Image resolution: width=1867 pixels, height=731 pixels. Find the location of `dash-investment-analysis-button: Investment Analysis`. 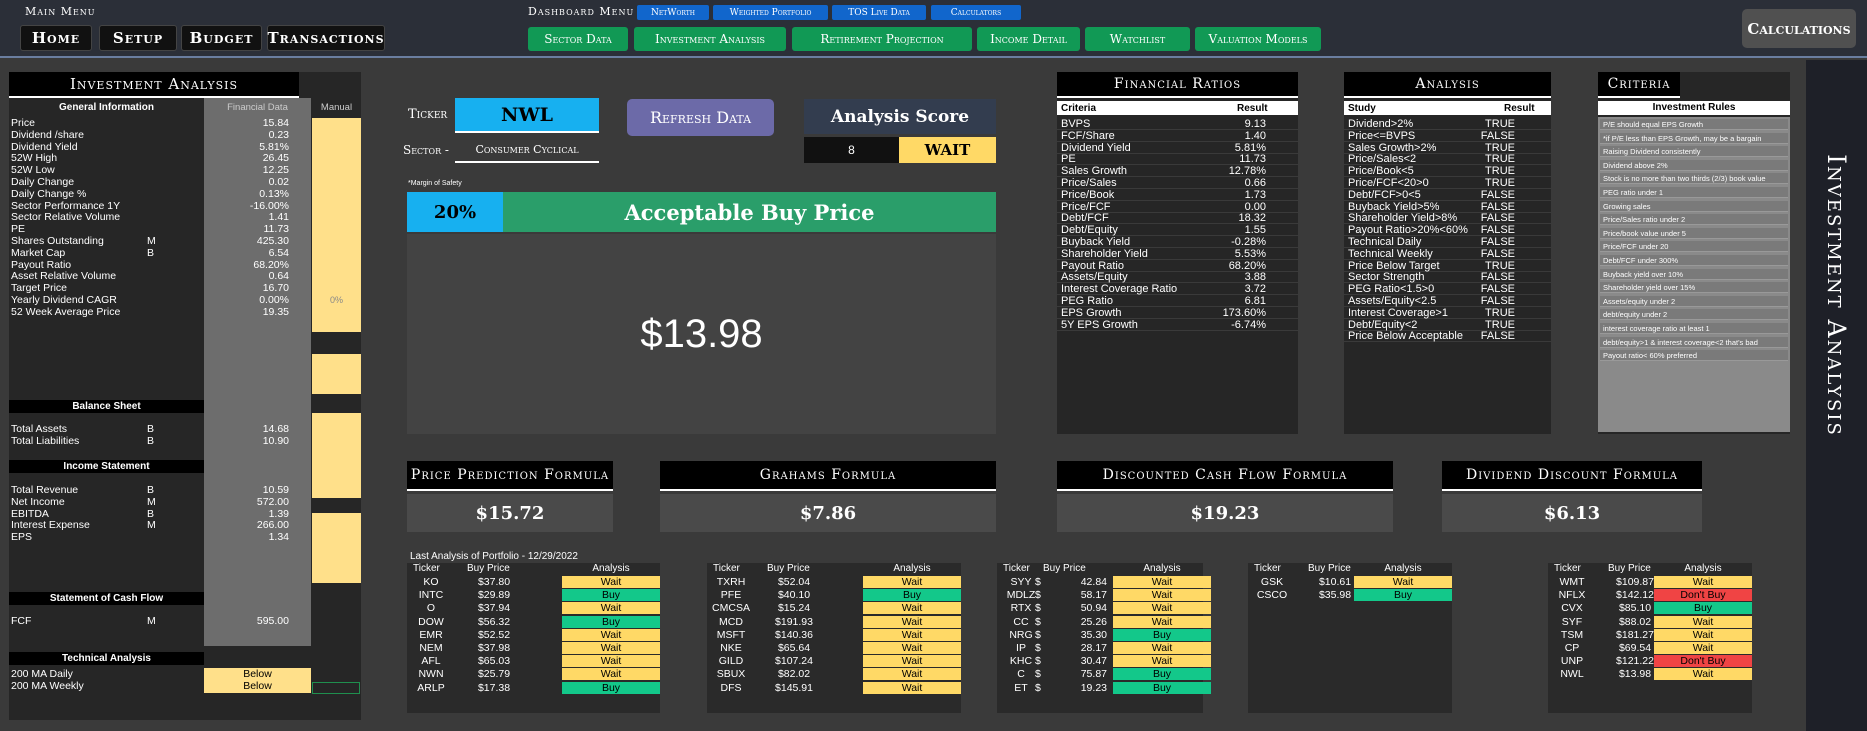

dash-investment-analysis-button: Investment Analysis is located at coordinates (710, 39).